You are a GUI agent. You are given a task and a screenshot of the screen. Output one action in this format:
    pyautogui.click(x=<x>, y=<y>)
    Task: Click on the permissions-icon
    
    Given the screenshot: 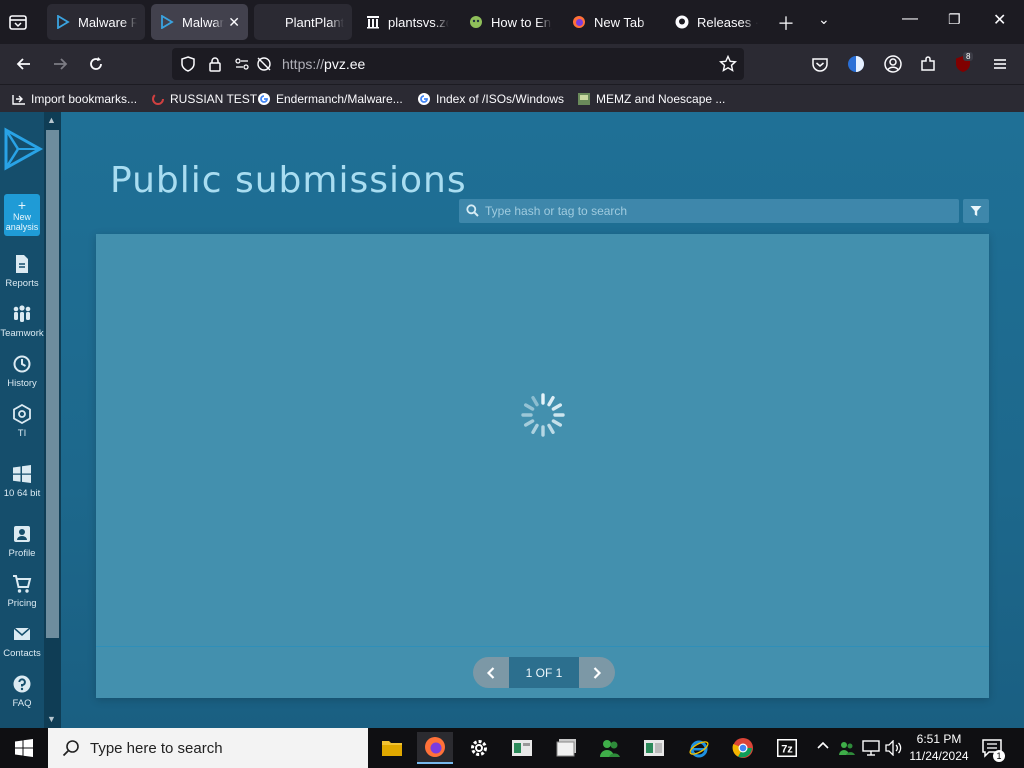 What is the action you would take?
    pyautogui.click(x=242, y=64)
    